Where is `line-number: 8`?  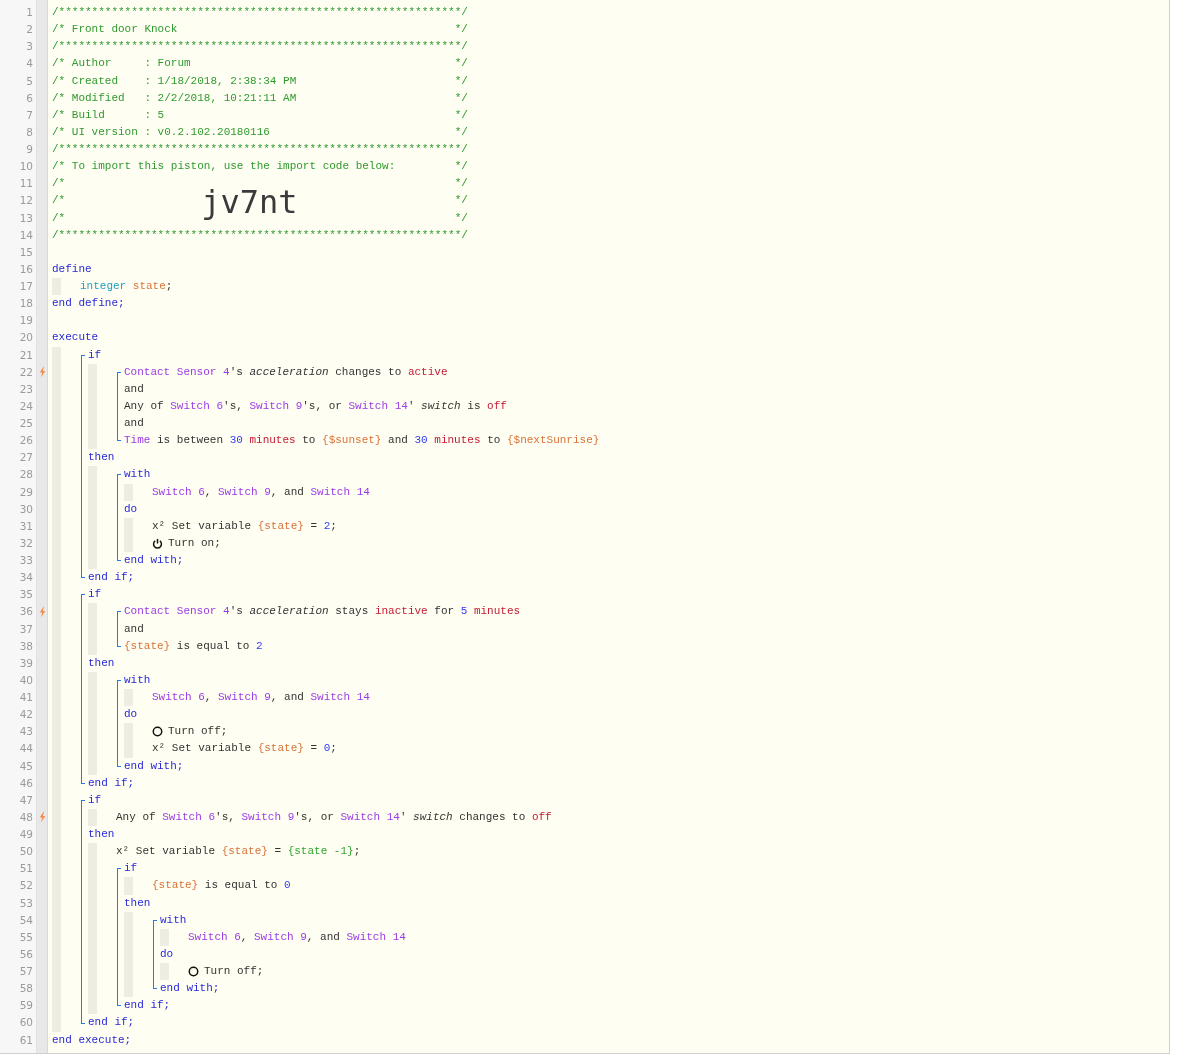
line-number: 8 is located at coordinates (29, 131).